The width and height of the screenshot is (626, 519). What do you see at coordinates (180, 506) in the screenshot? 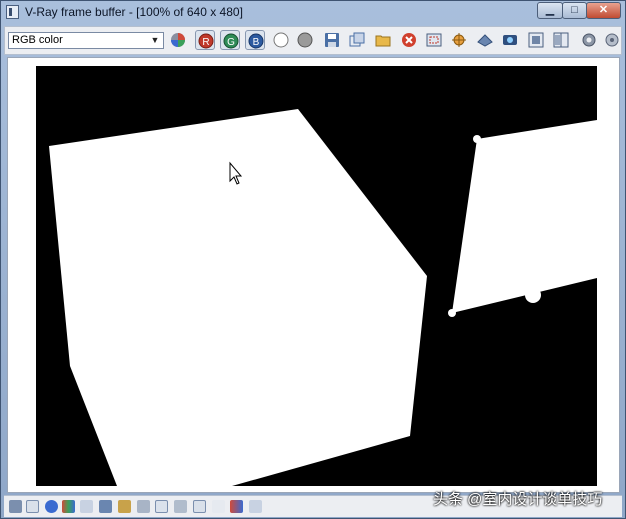
I see `monitor-icon` at bounding box center [180, 506].